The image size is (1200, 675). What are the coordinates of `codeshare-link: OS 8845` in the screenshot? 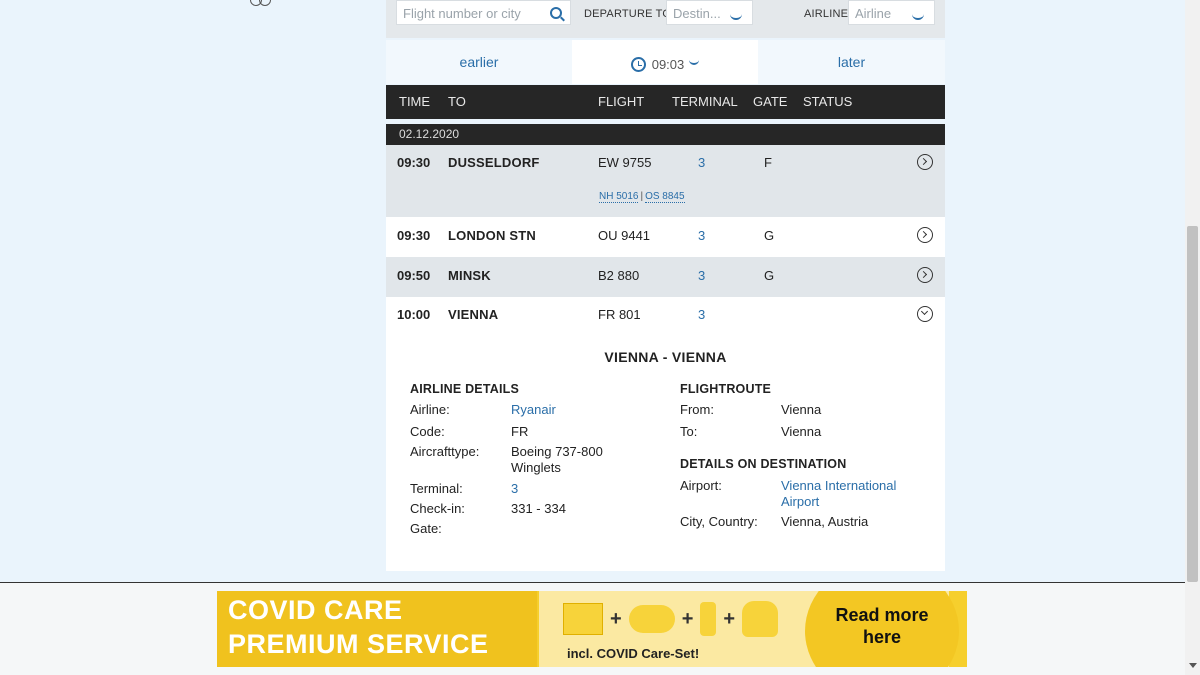 It's located at (665, 197).